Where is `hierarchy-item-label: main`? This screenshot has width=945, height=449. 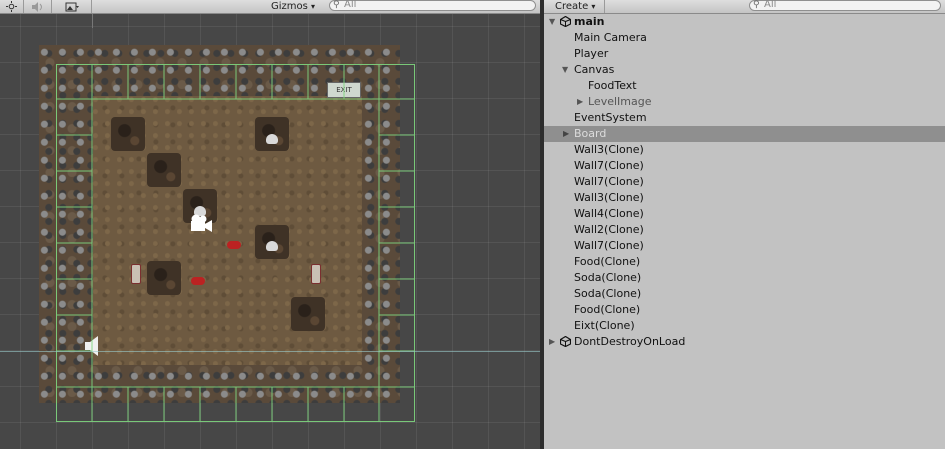
hierarchy-item-label: main is located at coordinates (589, 21).